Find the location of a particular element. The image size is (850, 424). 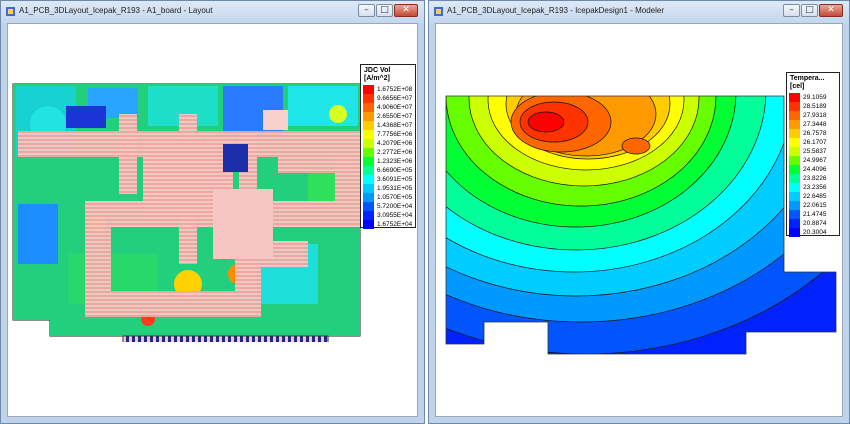

legend-value: 22.6485 is located at coordinates (815, 196).